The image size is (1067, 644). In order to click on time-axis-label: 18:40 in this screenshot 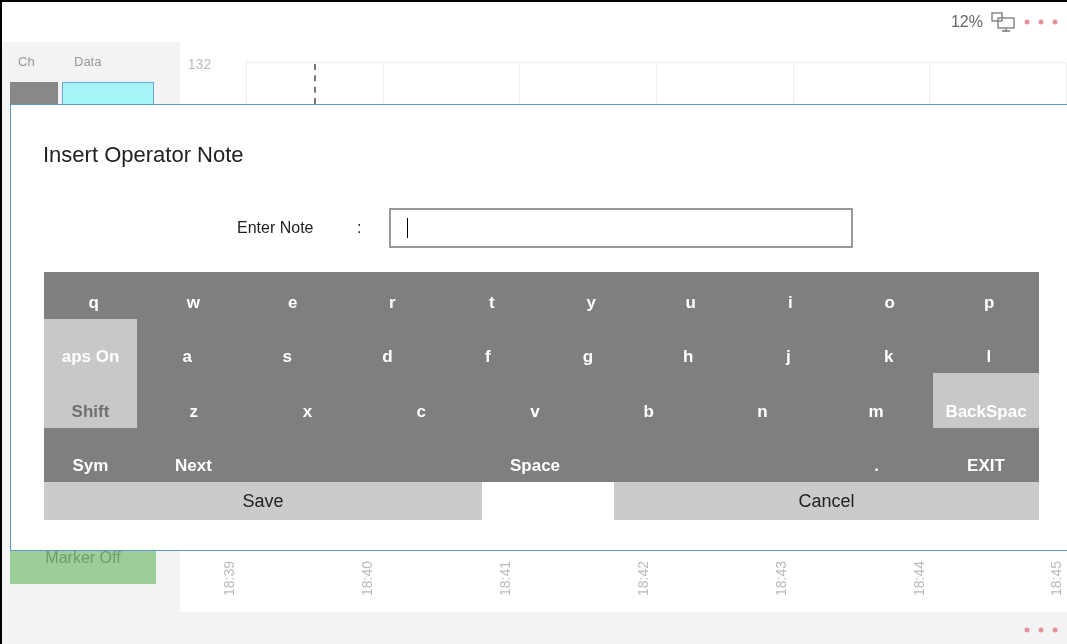, I will do `click(367, 578)`.